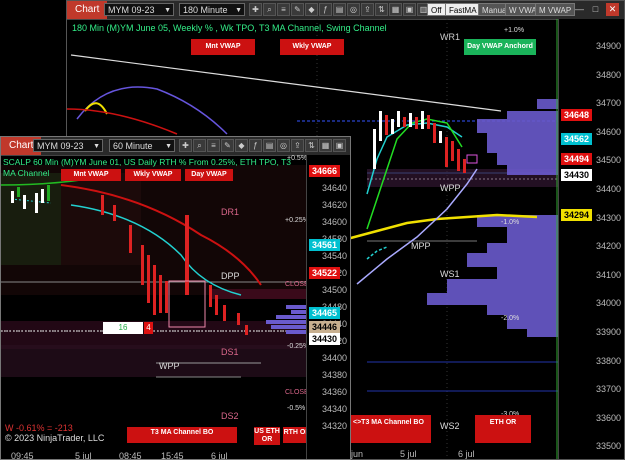 The image size is (625, 460). What do you see at coordinates (579, 9) in the screenshot?
I see `minimize-icon: —` at bounding box center [579, 9].